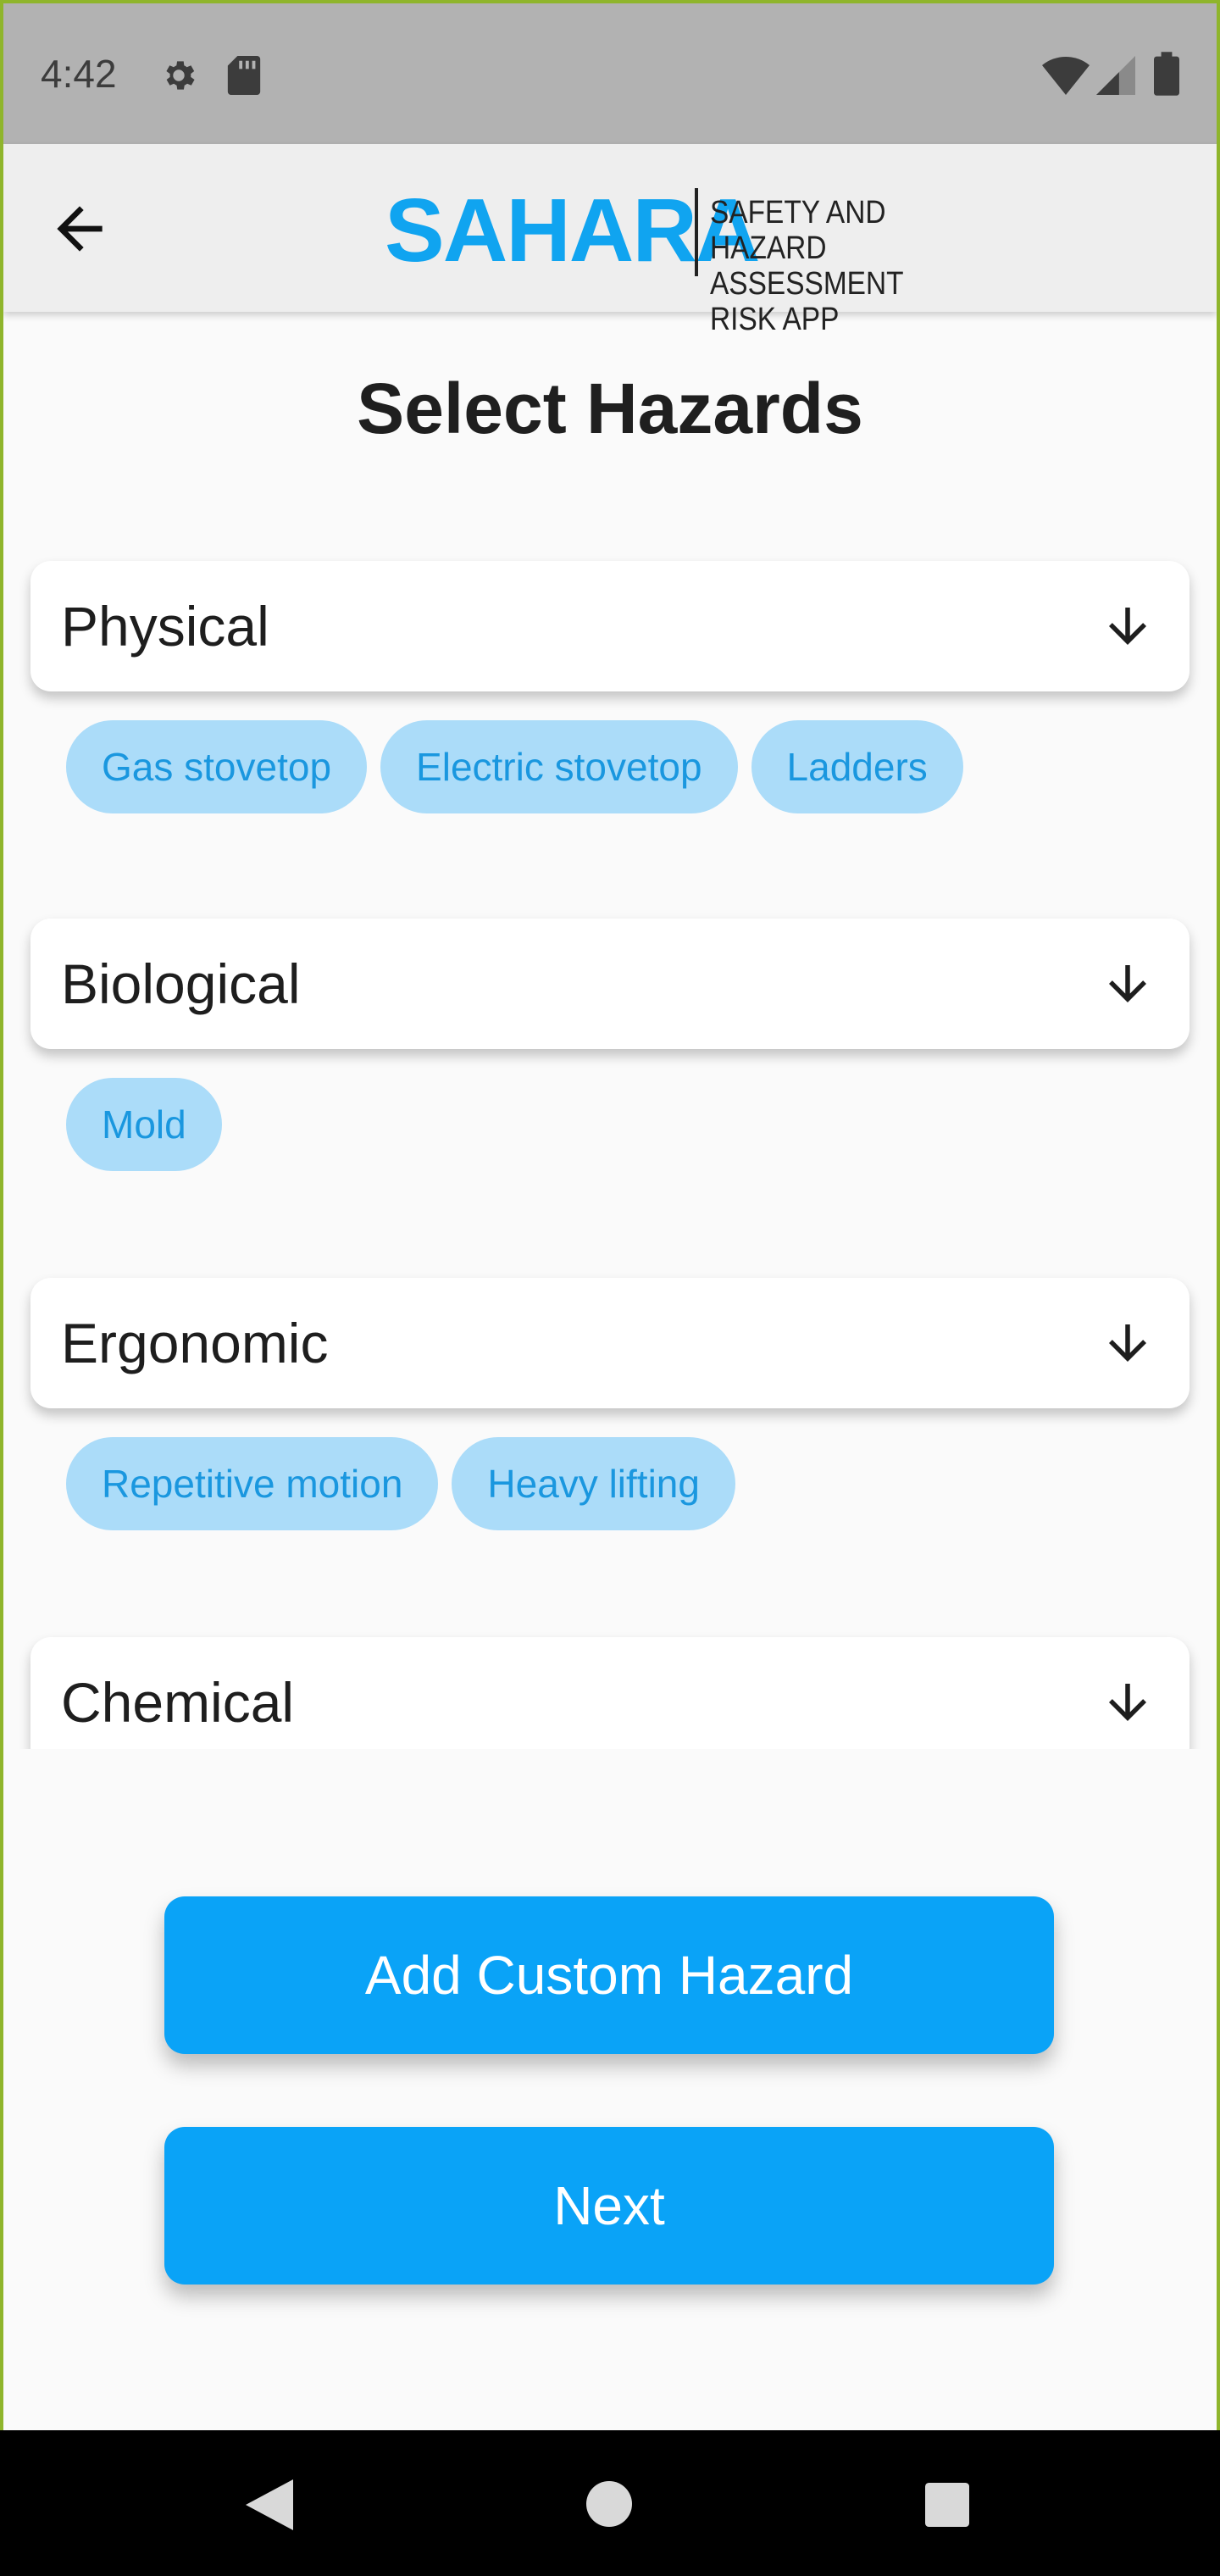  I want to click on logo-tagline-line2: ASSESSMENT RISK APP, so click(806, 301).